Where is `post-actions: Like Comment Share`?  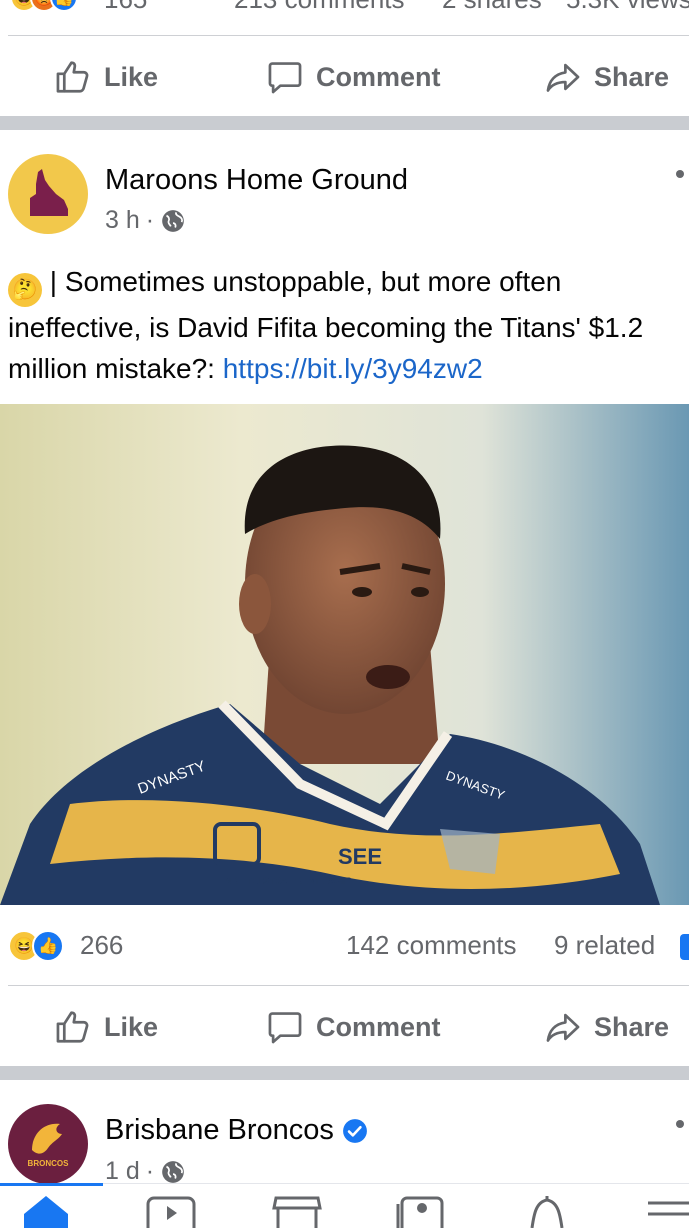 post-actions: Like Comment Share is located at coordinates (344, 1027).